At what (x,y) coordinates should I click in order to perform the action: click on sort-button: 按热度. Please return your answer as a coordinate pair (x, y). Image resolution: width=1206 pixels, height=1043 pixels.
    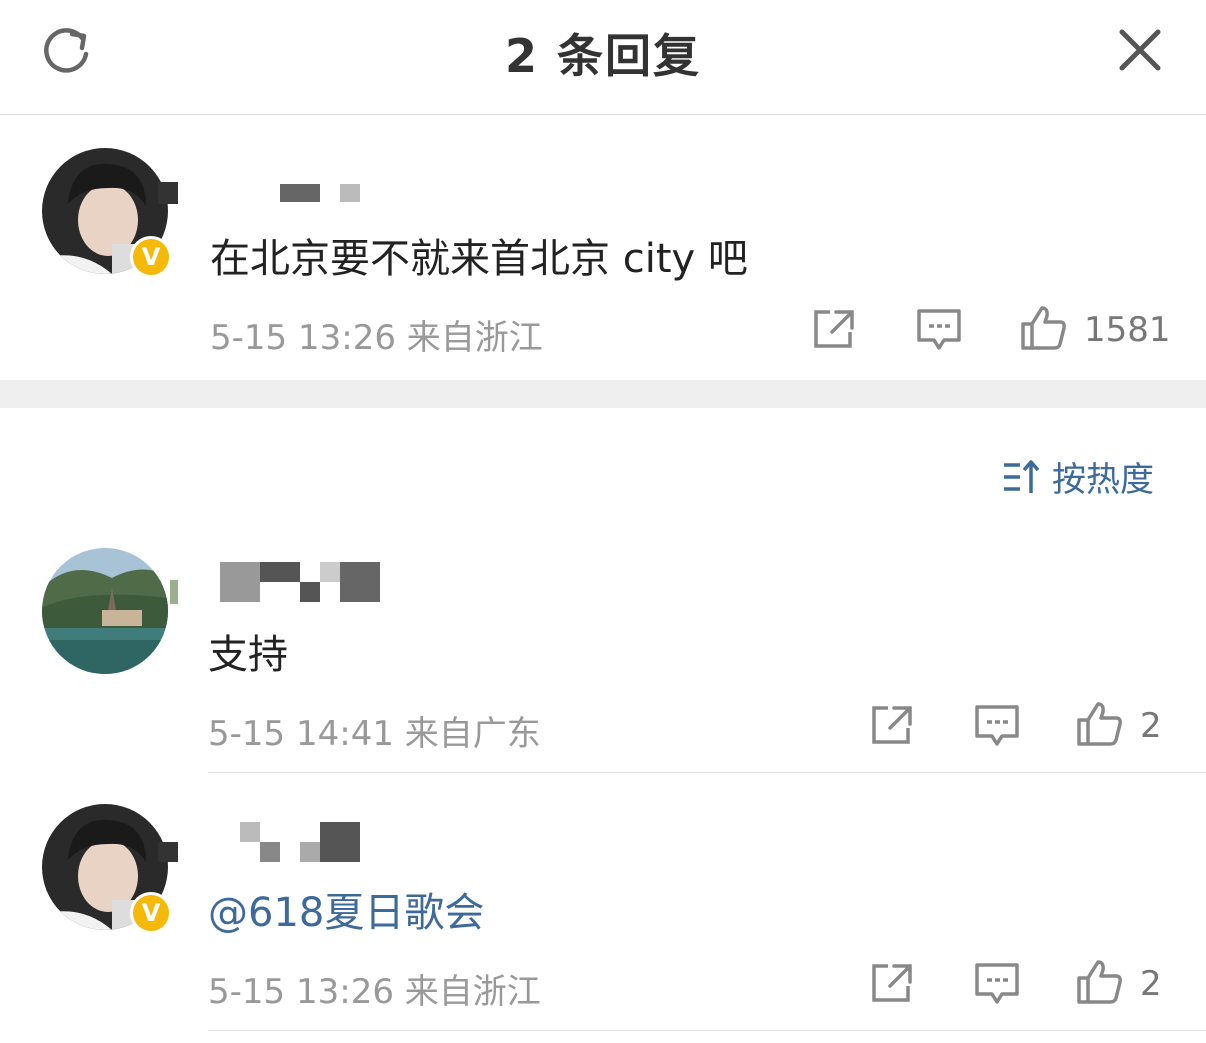
    Looking at the image, I should click on (1077, 476).